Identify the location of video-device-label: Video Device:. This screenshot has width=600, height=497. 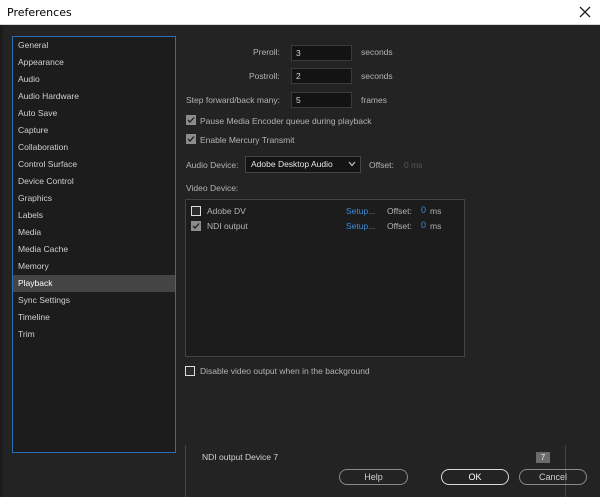
(212, 188).